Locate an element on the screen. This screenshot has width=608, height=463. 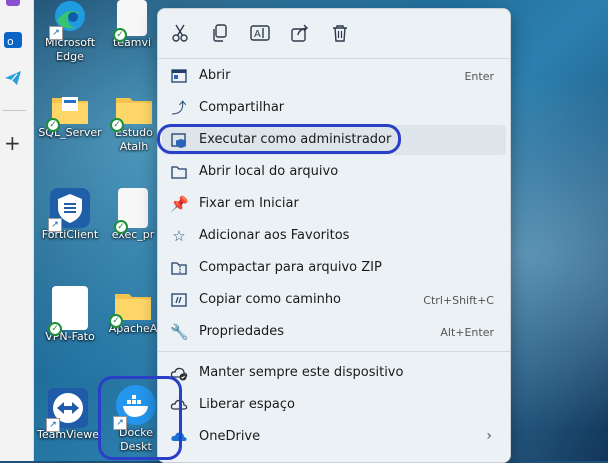
menu-item-label: Abrir local do arquivo is located at coordinates (269, 171).